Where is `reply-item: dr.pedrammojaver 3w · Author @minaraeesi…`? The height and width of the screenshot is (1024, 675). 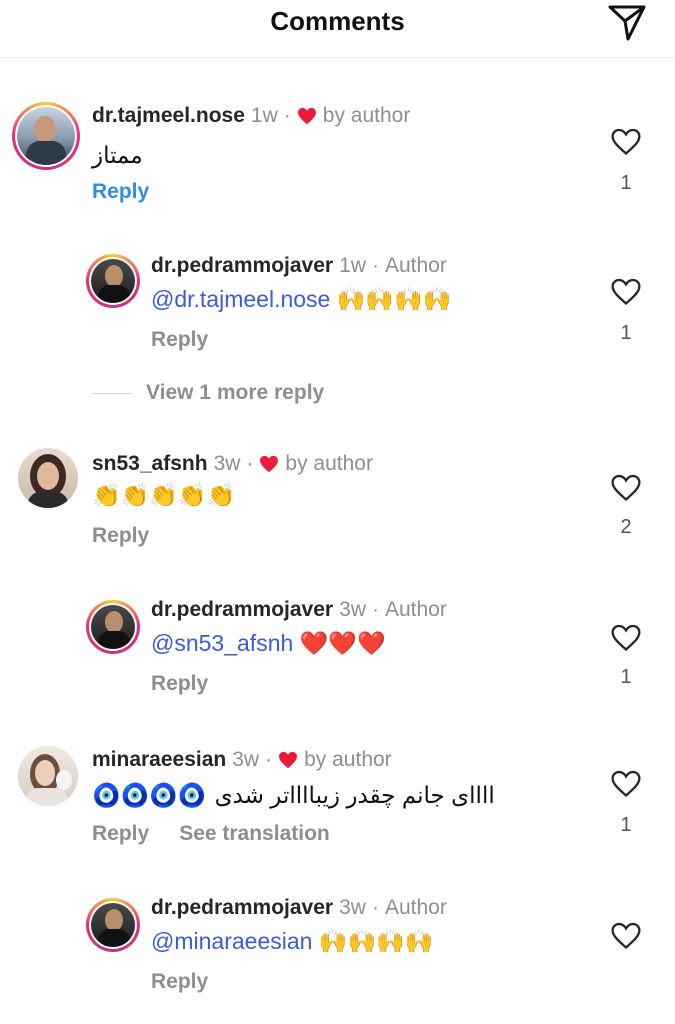
reply-item: dr.pedrammojaver 3w · Author @minaraeesi… is located at coordinates (337, 946).